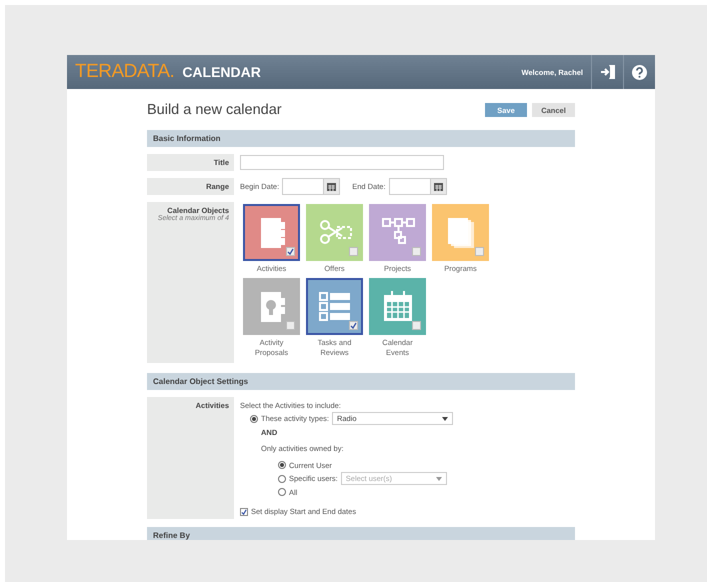  I want to click on section-header: Calendar Object Settings, so click(361, 381).